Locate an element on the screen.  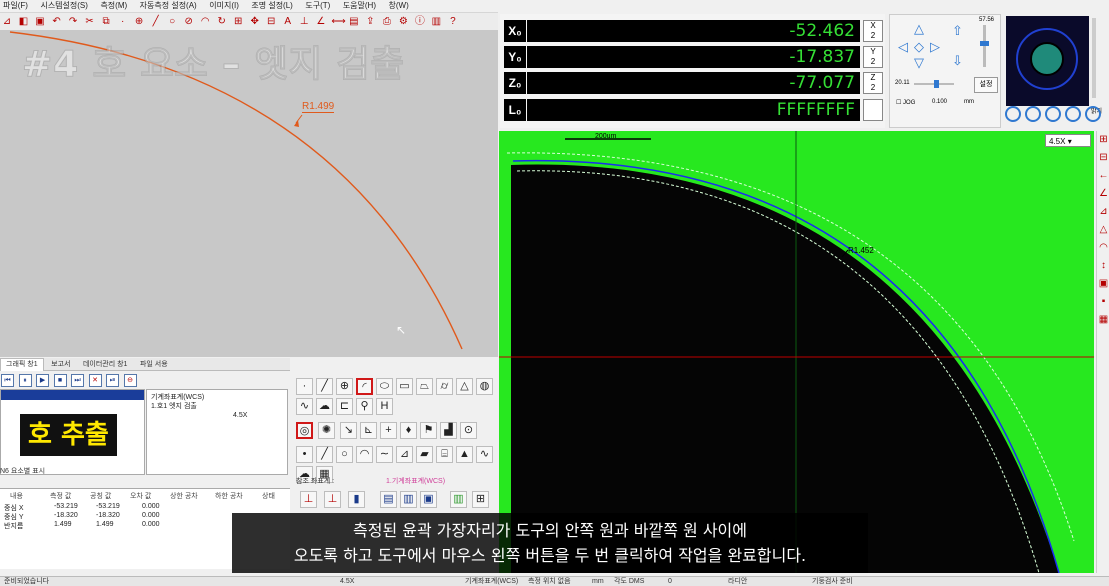
chart-icon: ▥ is located at coordinates (436, 21).